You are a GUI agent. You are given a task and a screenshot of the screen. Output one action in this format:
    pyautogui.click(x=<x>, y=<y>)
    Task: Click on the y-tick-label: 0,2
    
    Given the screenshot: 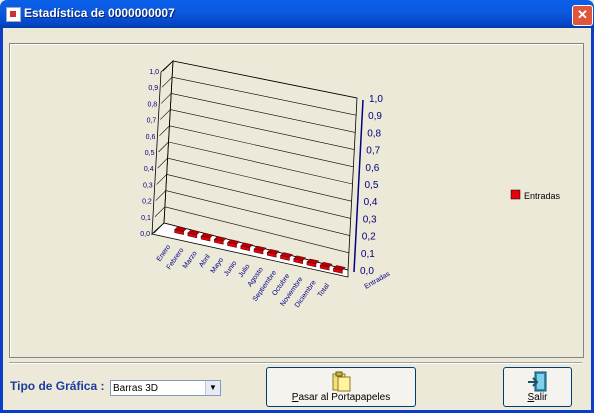 What is the action you would take?
    pyautogui.click(x=369, y=237)
    